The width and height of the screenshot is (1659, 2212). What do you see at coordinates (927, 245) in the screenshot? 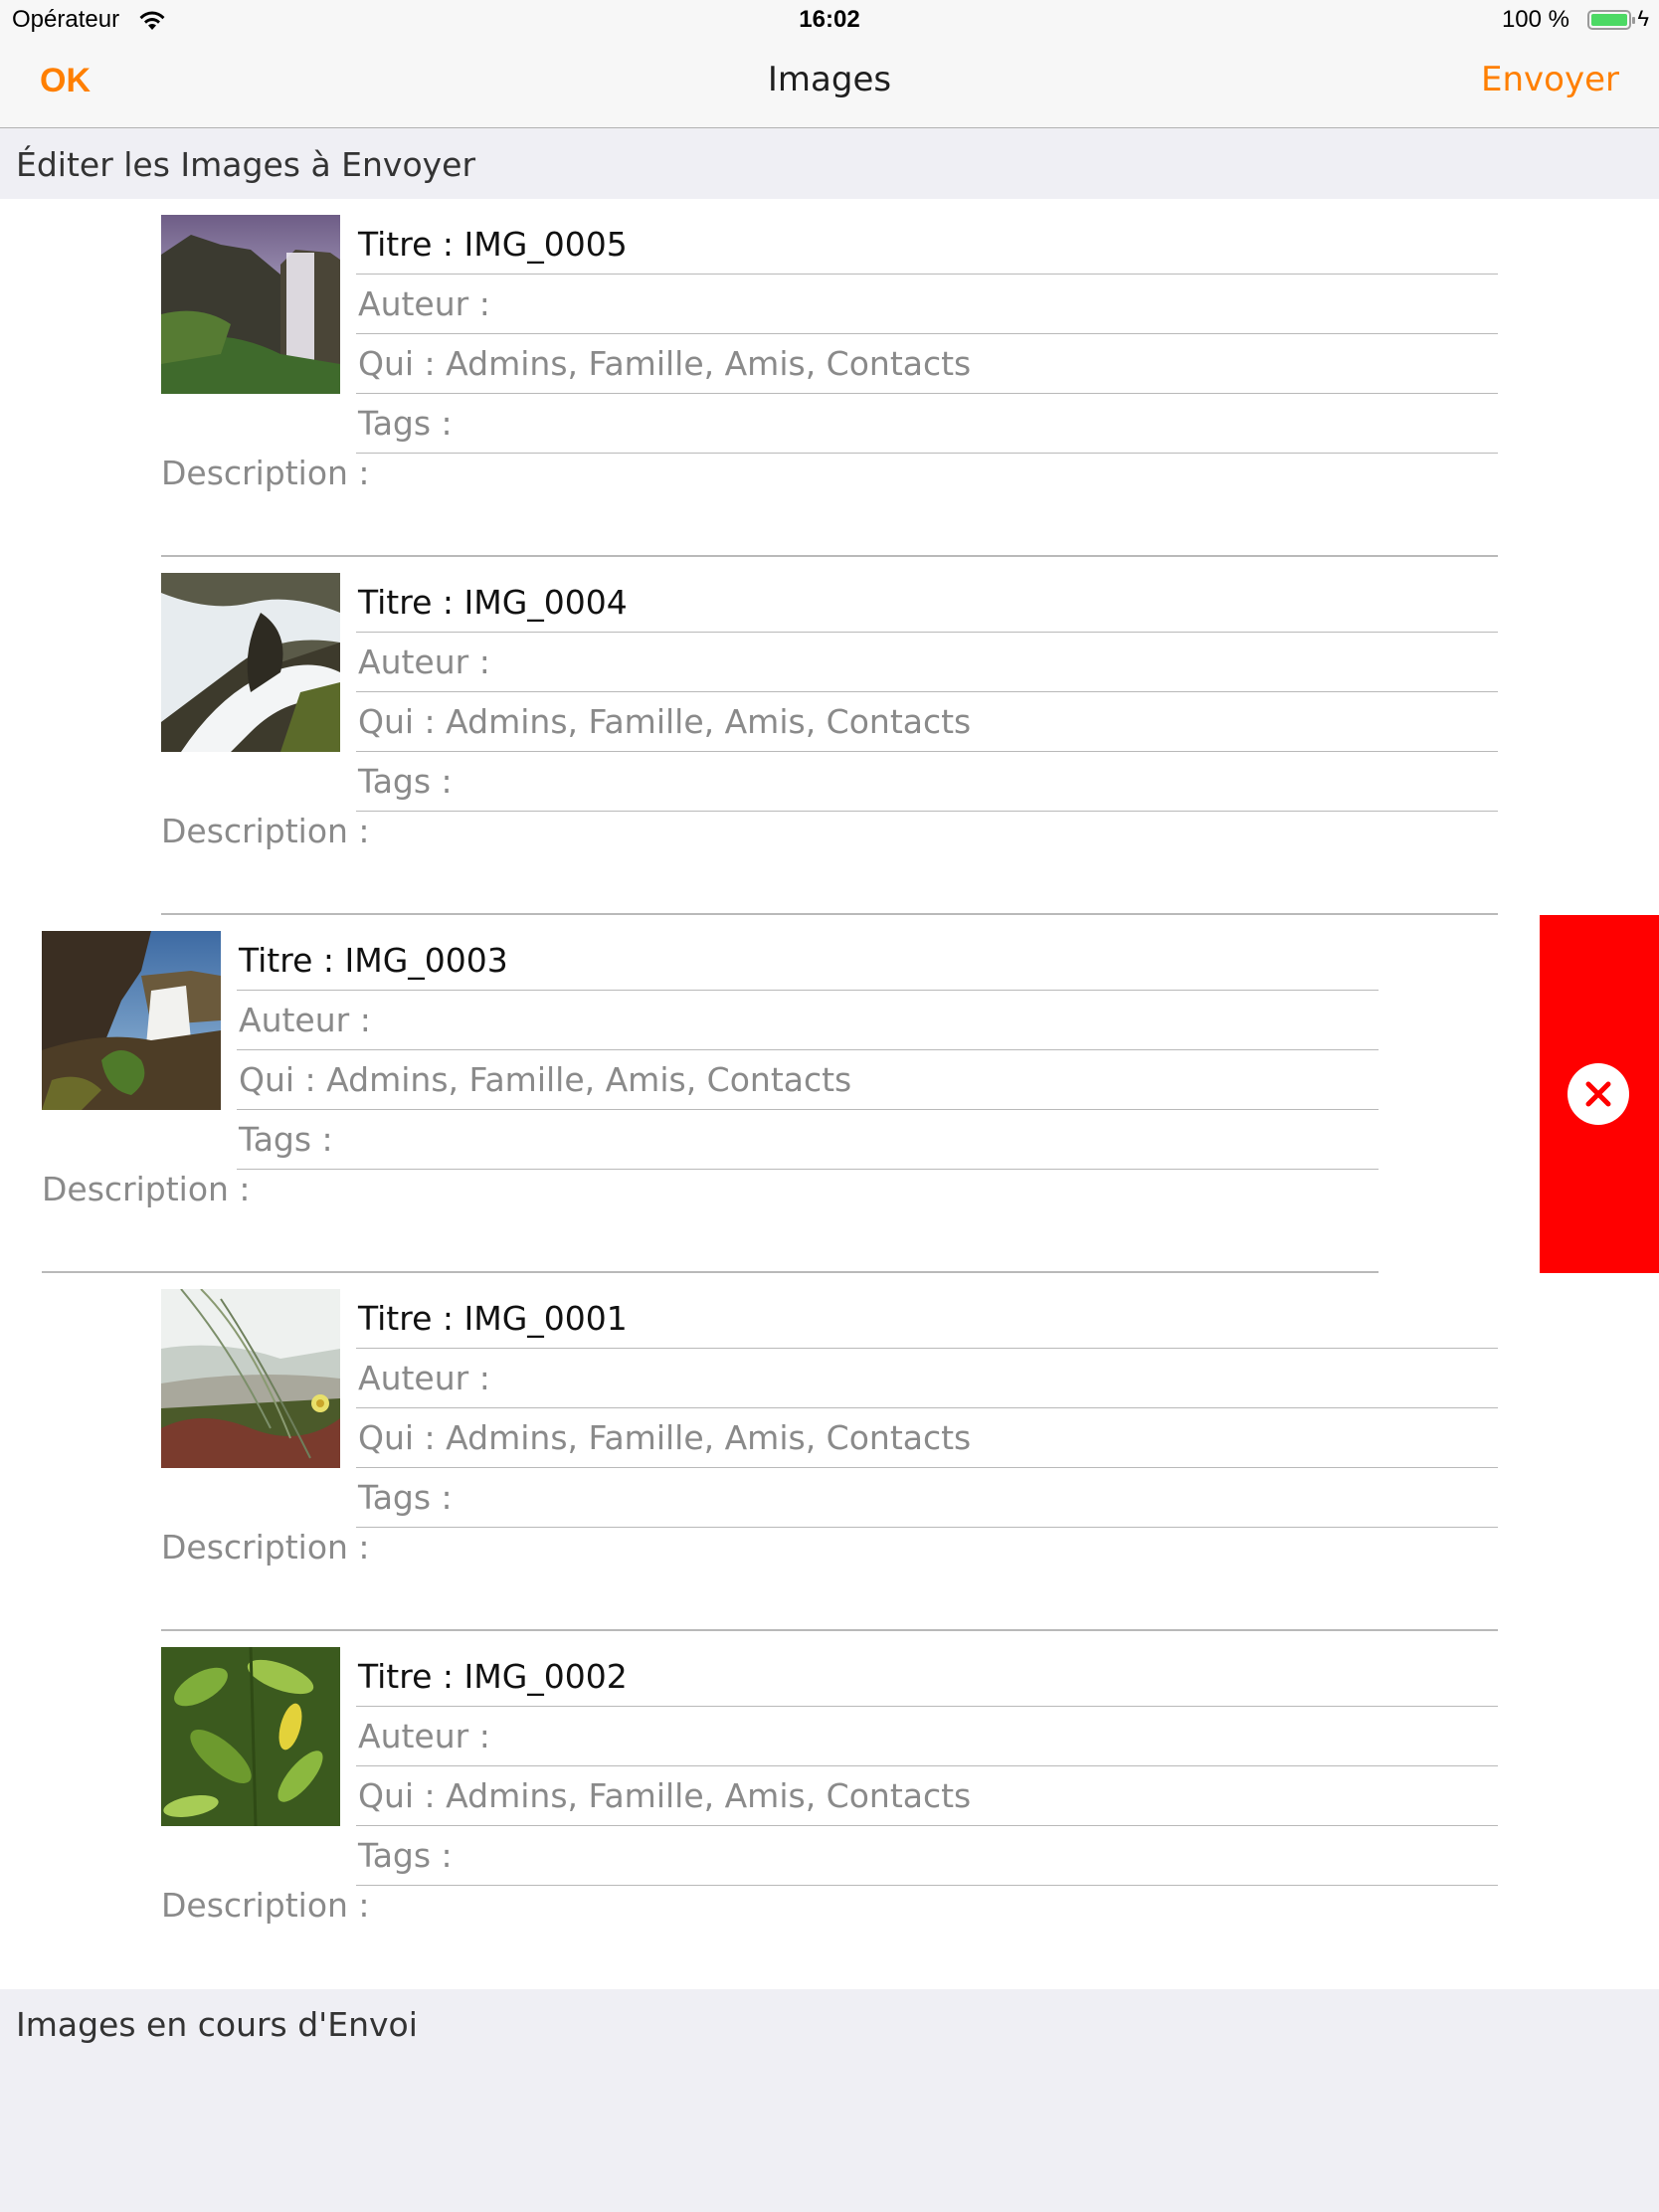
I see `title-field: Titre : IMG_0005` at bounding box center [927, 245].